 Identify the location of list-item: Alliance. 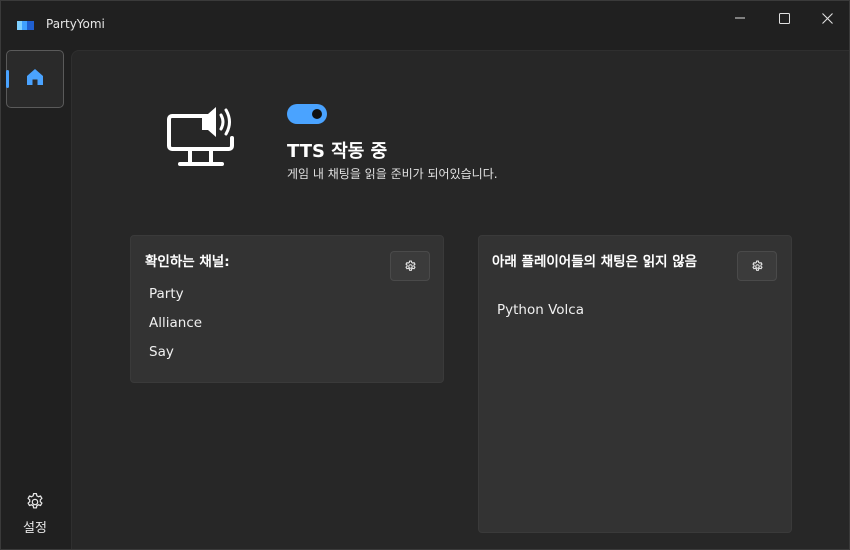
(176, 323).